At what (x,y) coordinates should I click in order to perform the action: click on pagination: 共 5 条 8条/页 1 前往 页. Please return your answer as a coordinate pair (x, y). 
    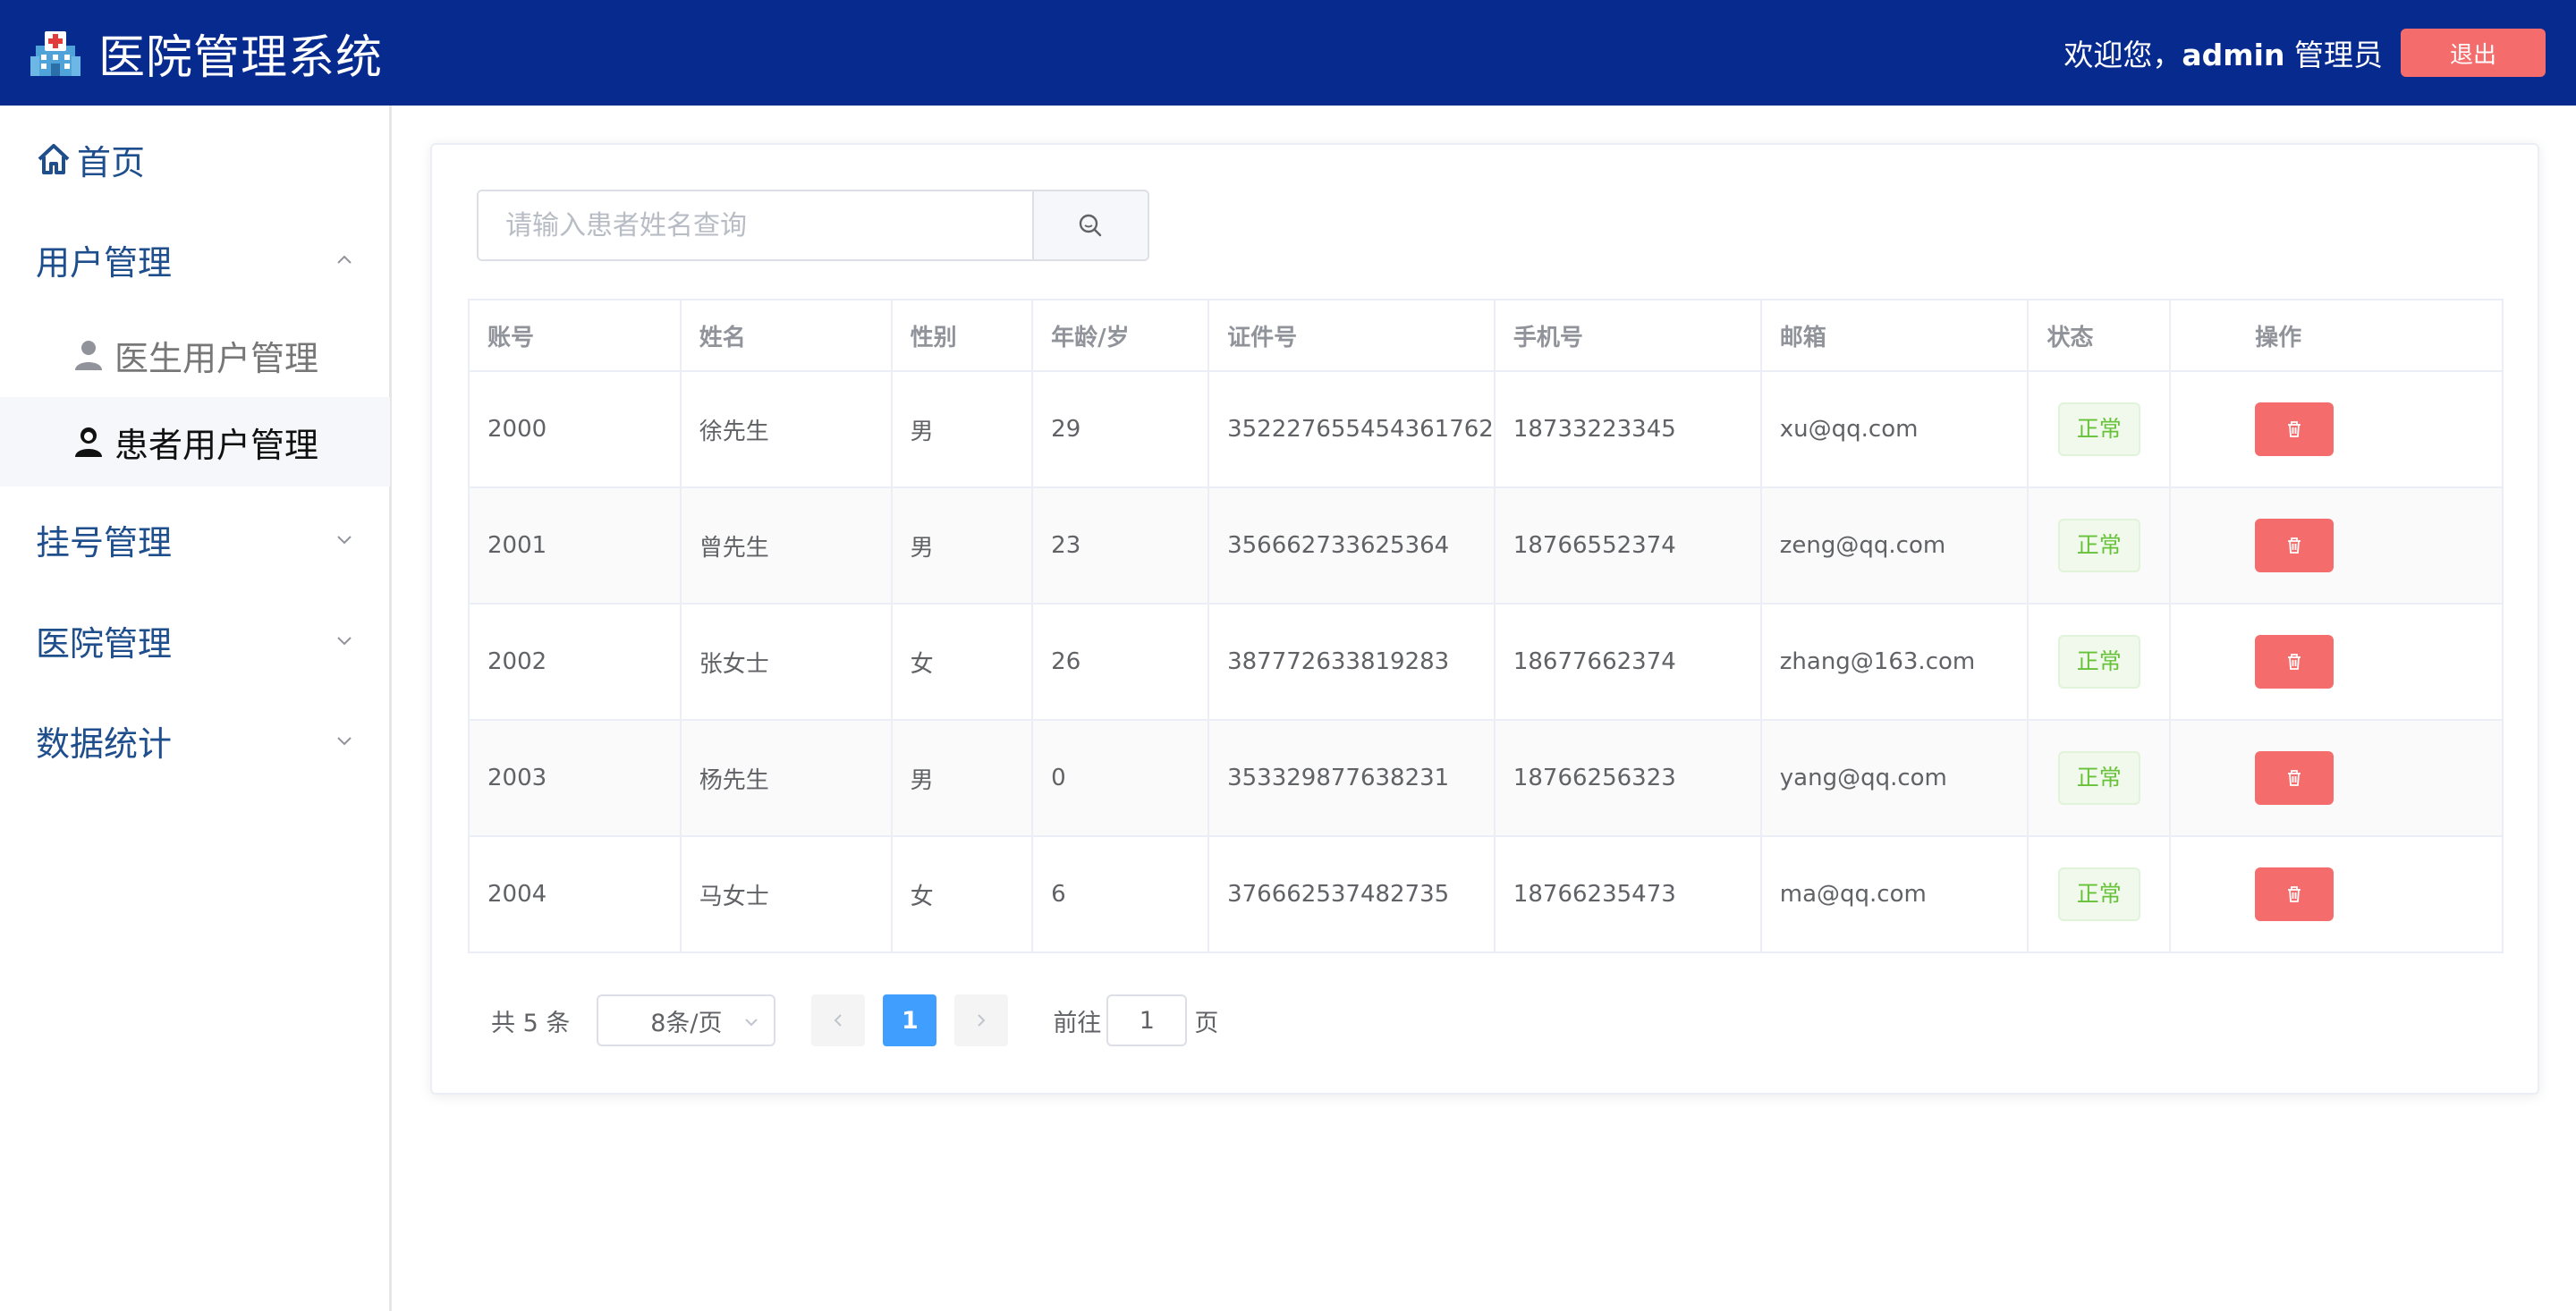
    Looking at the image, I should click on (854, 1020).